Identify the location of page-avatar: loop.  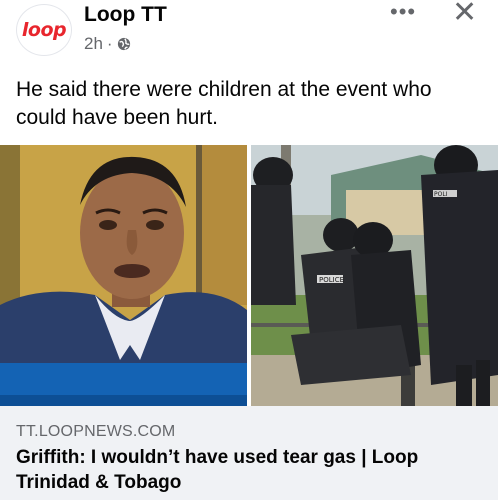
(44, 30).